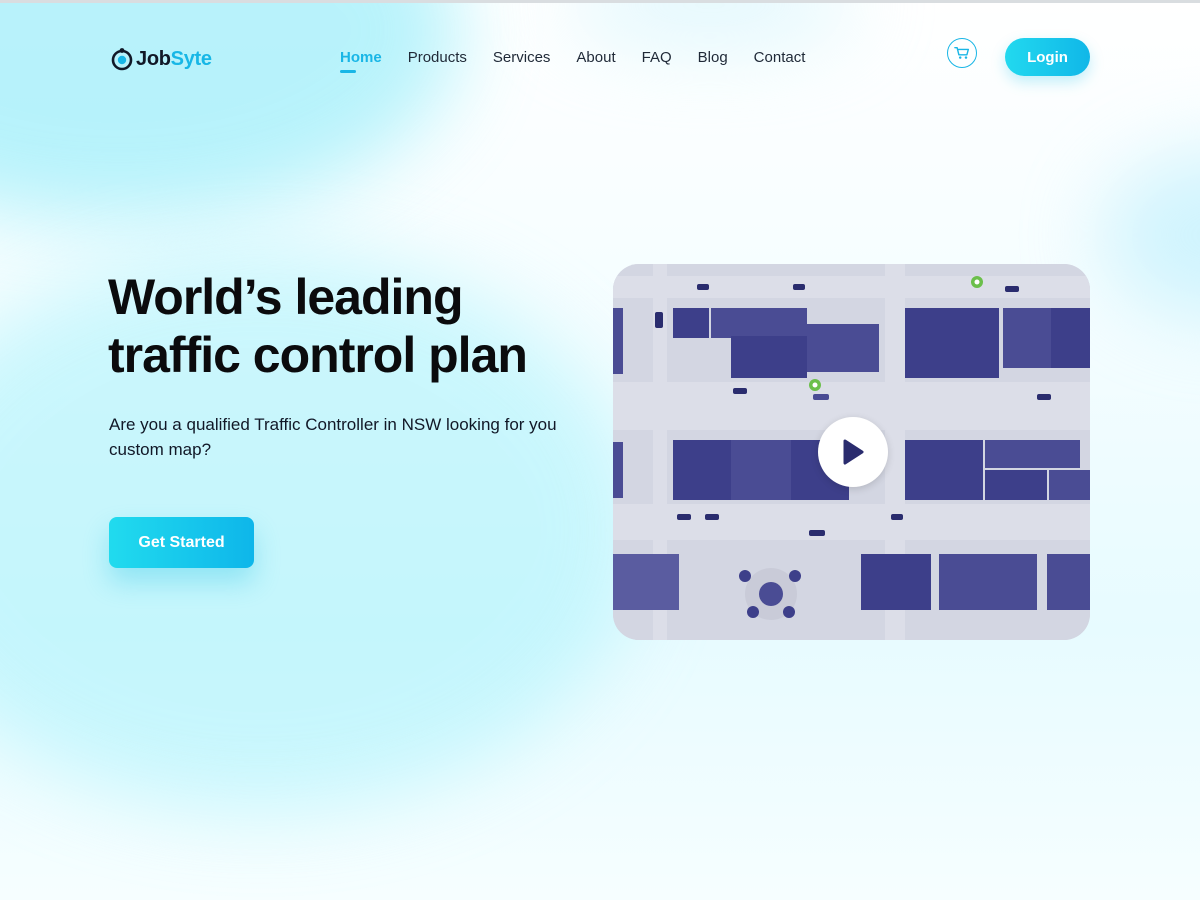  Describe the element at coordinates (122, 59) in the screenshot. I see `logo-icon` at that location.